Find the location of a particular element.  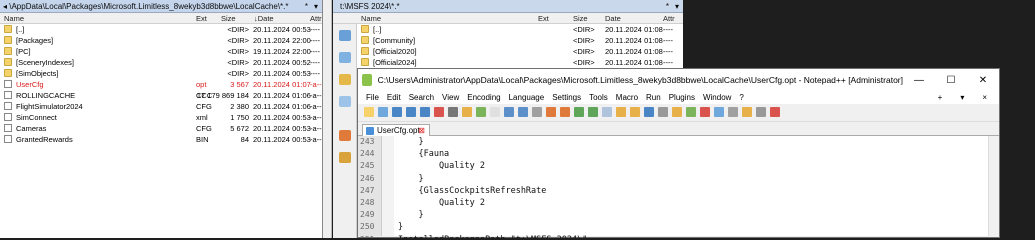

menu-control: + is located at coordinates (940, 97).